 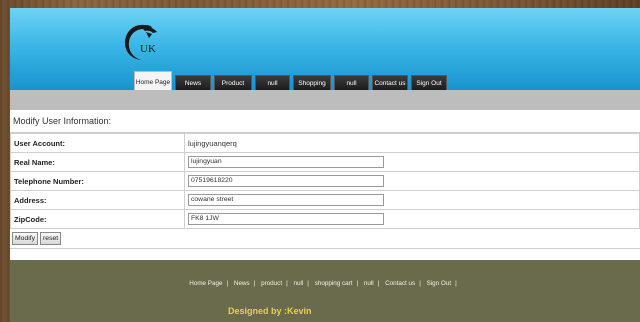 I want to click on tab-home-page: Home Page, so click(x=153, y=80).